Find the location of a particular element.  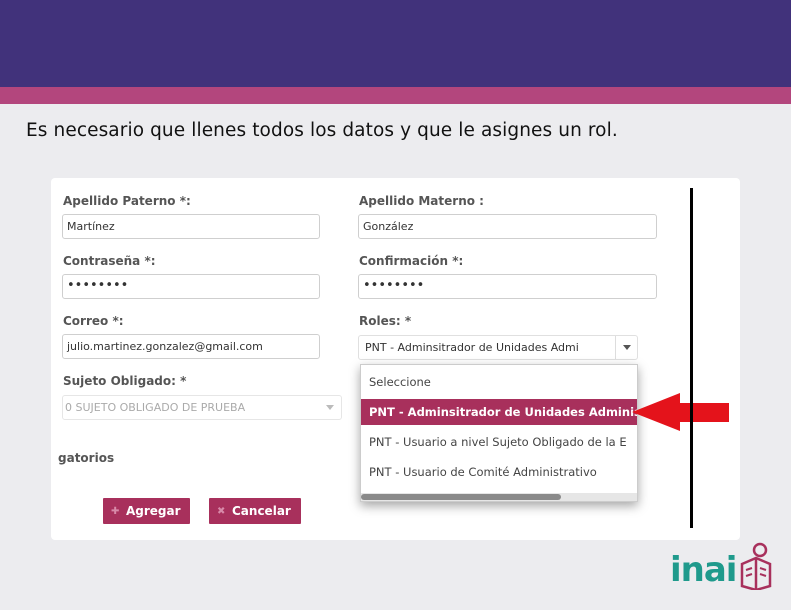

cancelar-button: ✖ Cancelar is located at coordinates (255, 511).